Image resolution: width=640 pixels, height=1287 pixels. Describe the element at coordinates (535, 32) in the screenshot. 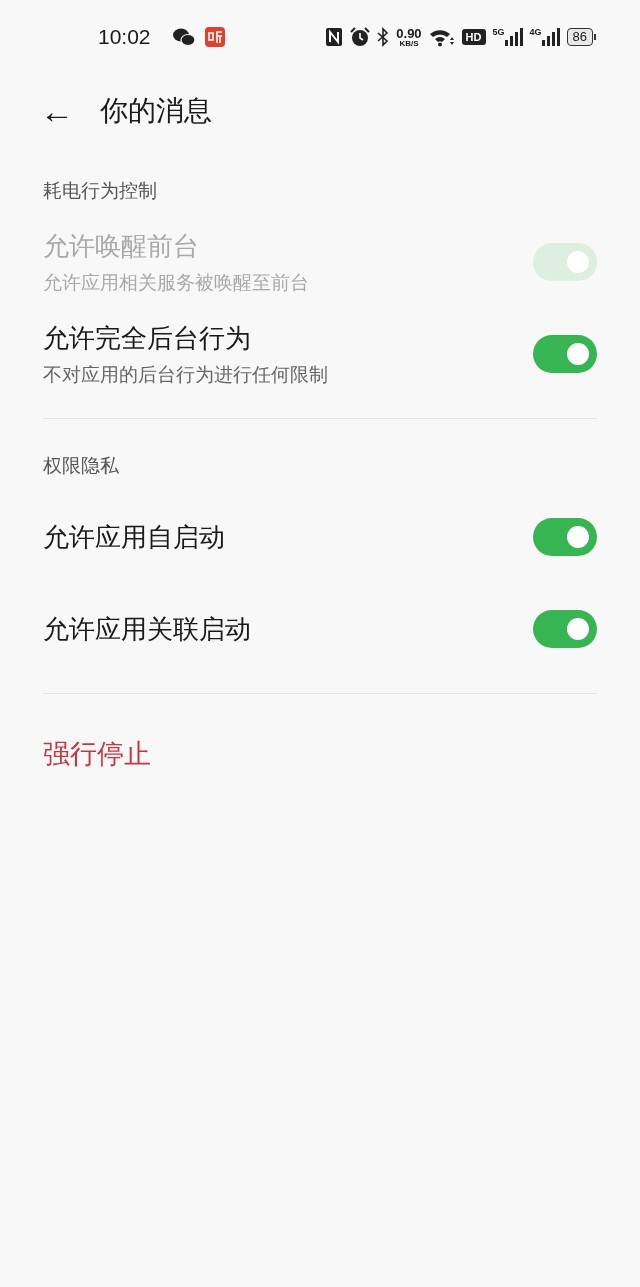

I see `network-type: 4G` at that location.